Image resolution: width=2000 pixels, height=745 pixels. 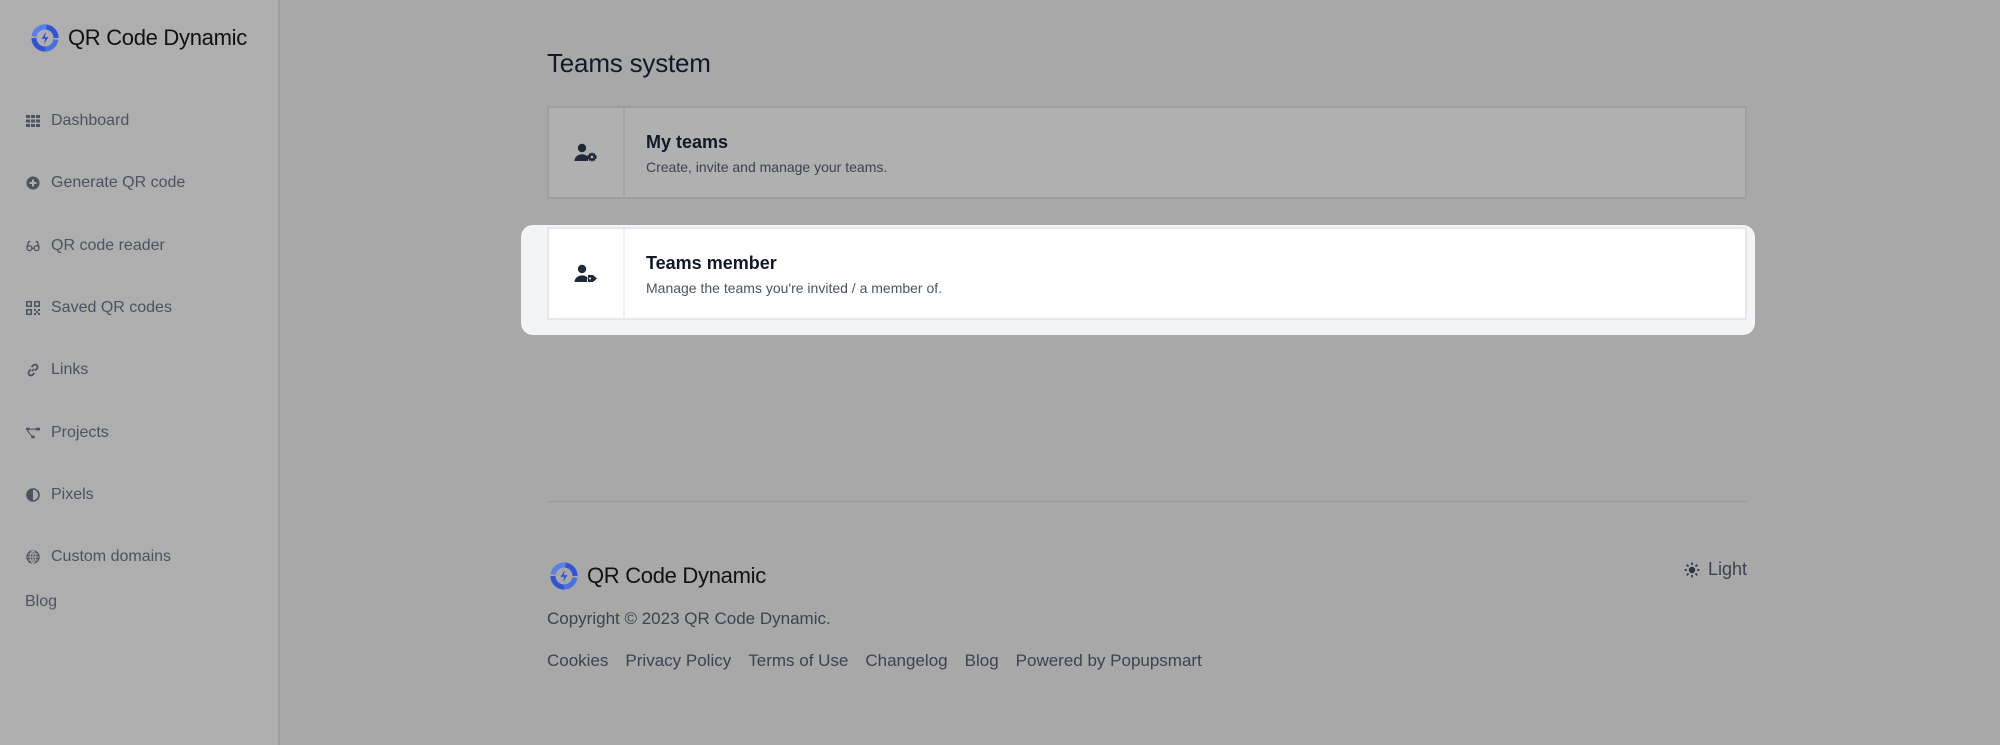 What do you see at coordinates (118, 183) in the screenshot?
I see `sidebar-item-label: Generate QR code` at bounding box center [118, 183].